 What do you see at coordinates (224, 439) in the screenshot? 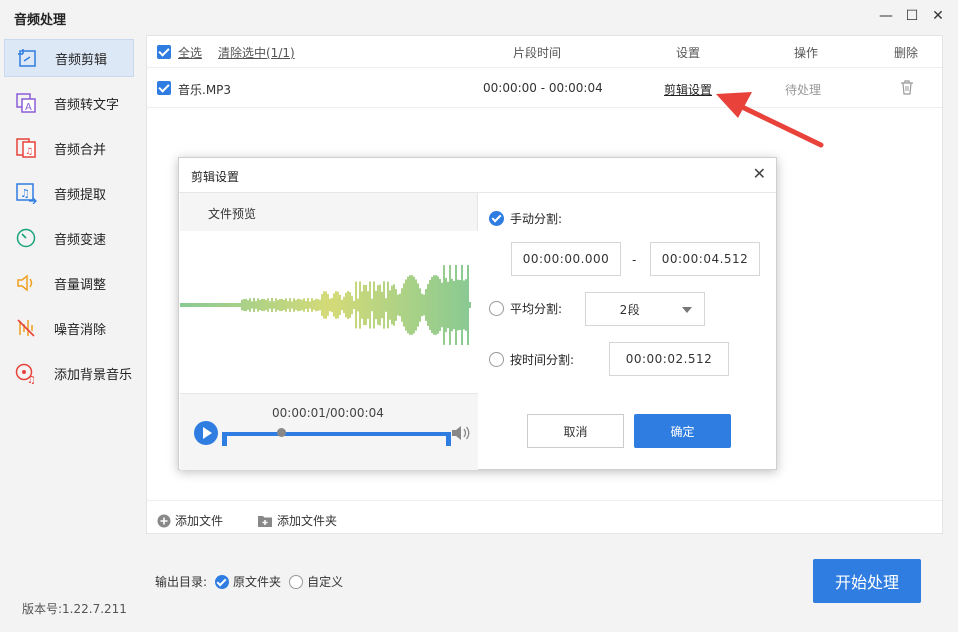
I see `trim-start-handle` at bounding box center [224, 439].